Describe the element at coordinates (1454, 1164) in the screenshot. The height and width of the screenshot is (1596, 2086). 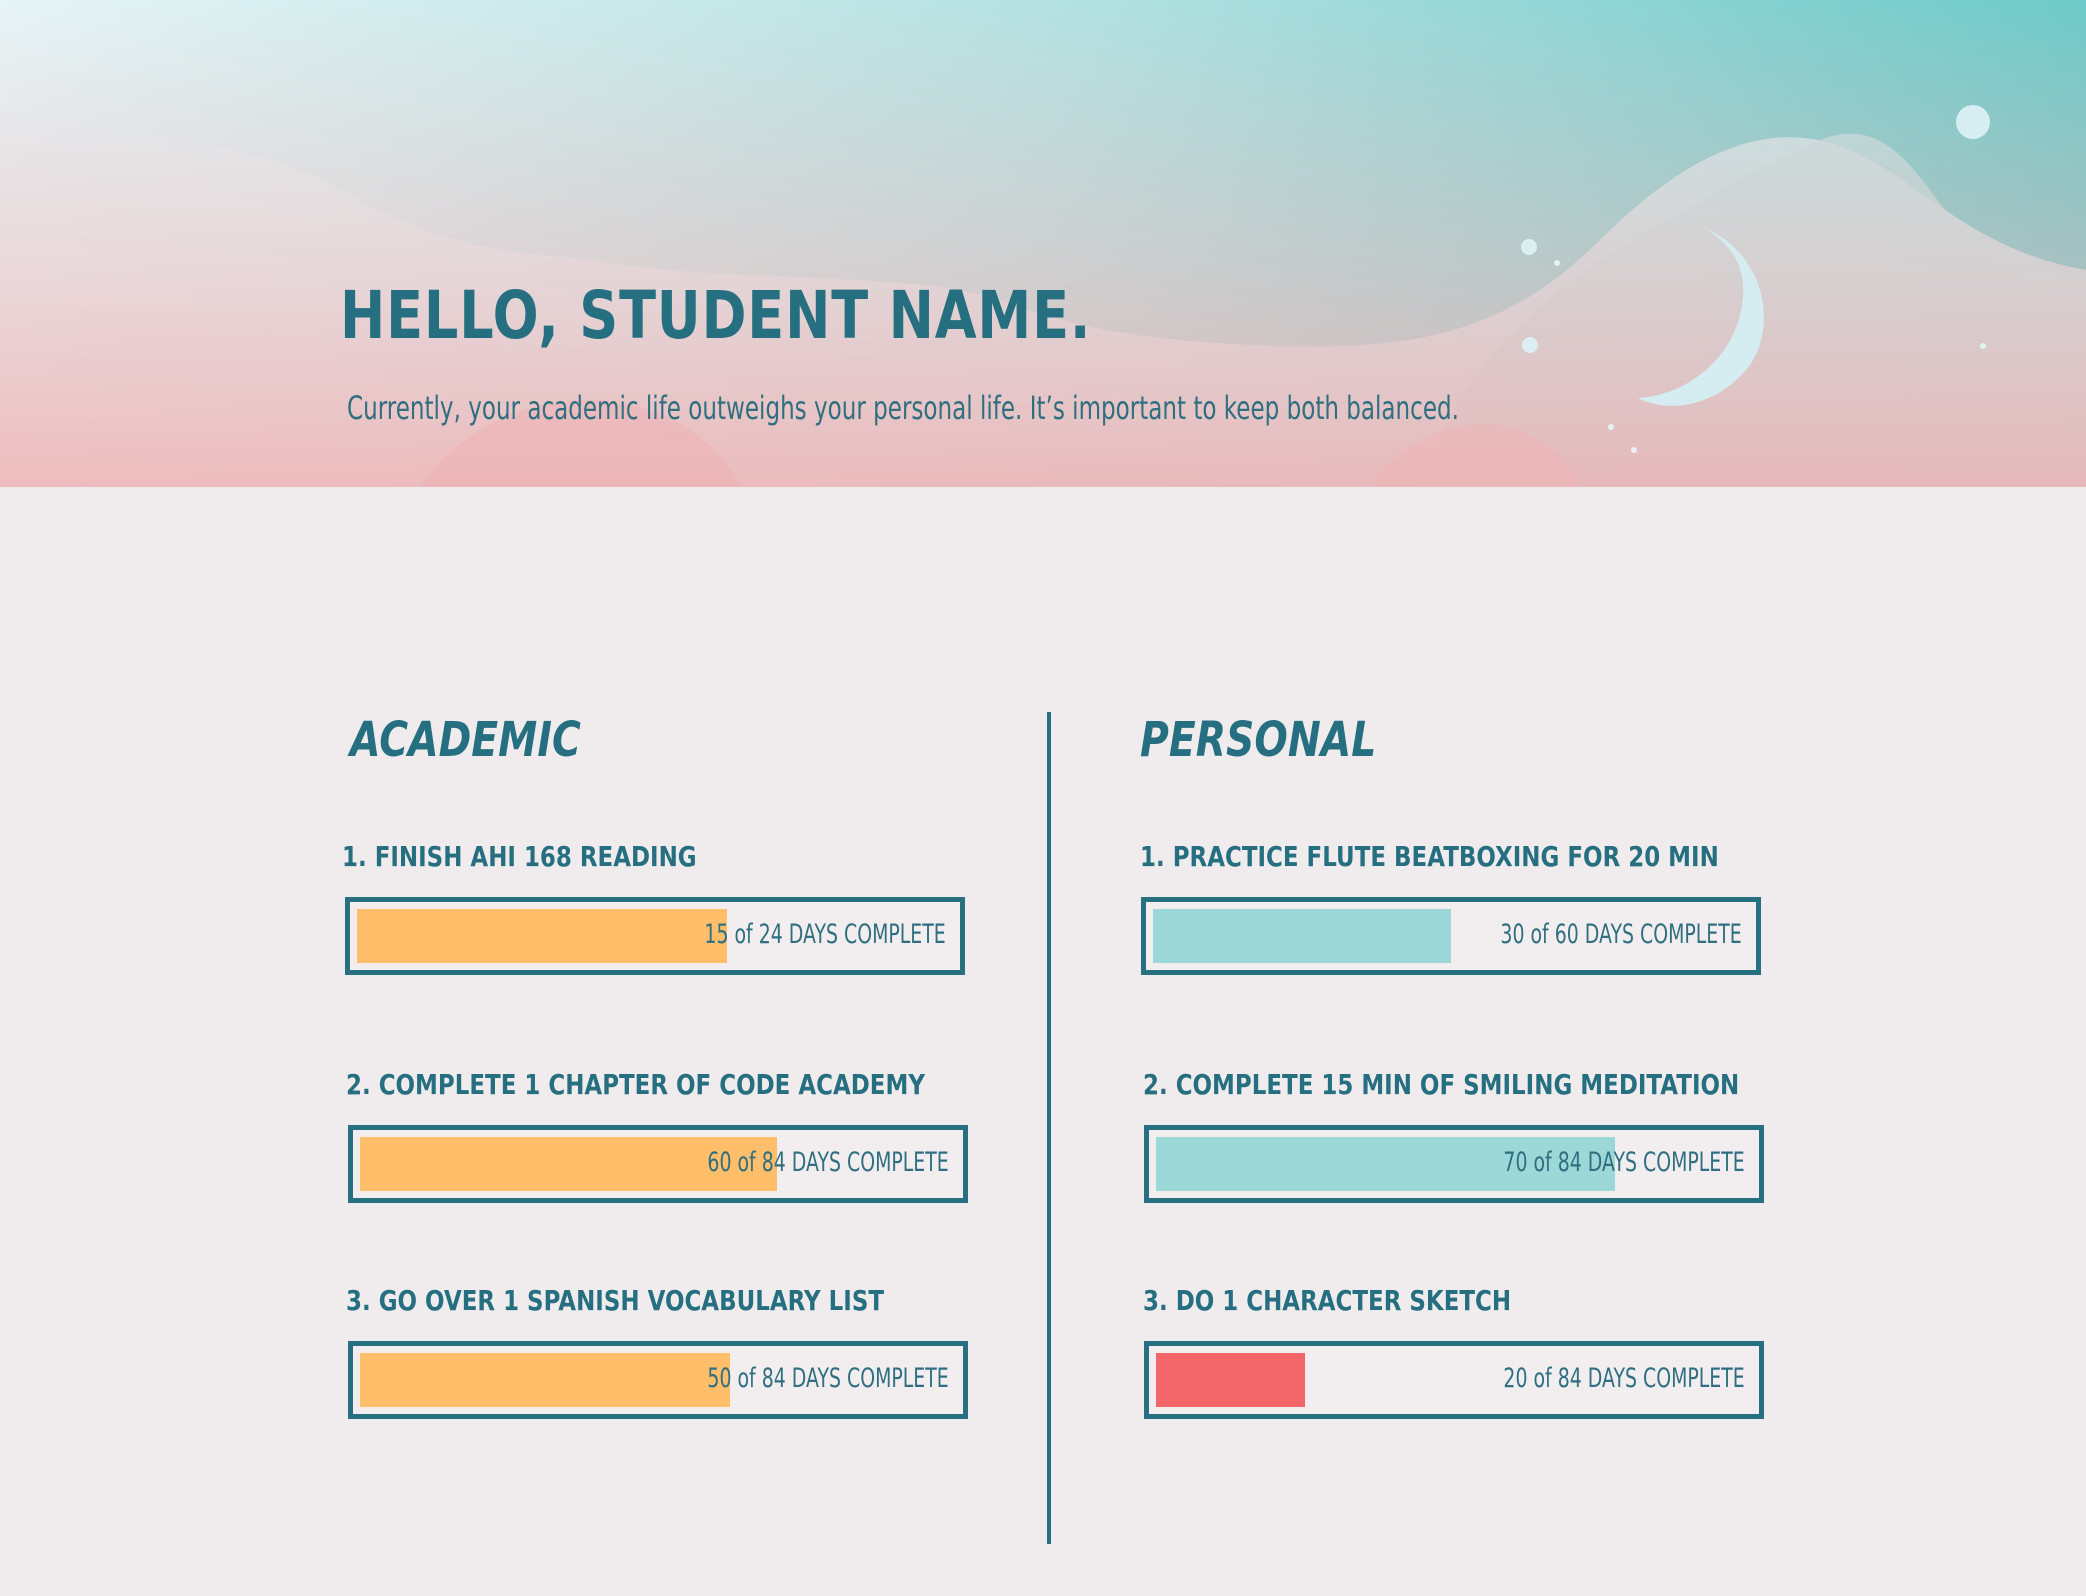
I see `personal-goal-2-progress-bar: 70 of 84 DAYS COMPLETE` at that location.